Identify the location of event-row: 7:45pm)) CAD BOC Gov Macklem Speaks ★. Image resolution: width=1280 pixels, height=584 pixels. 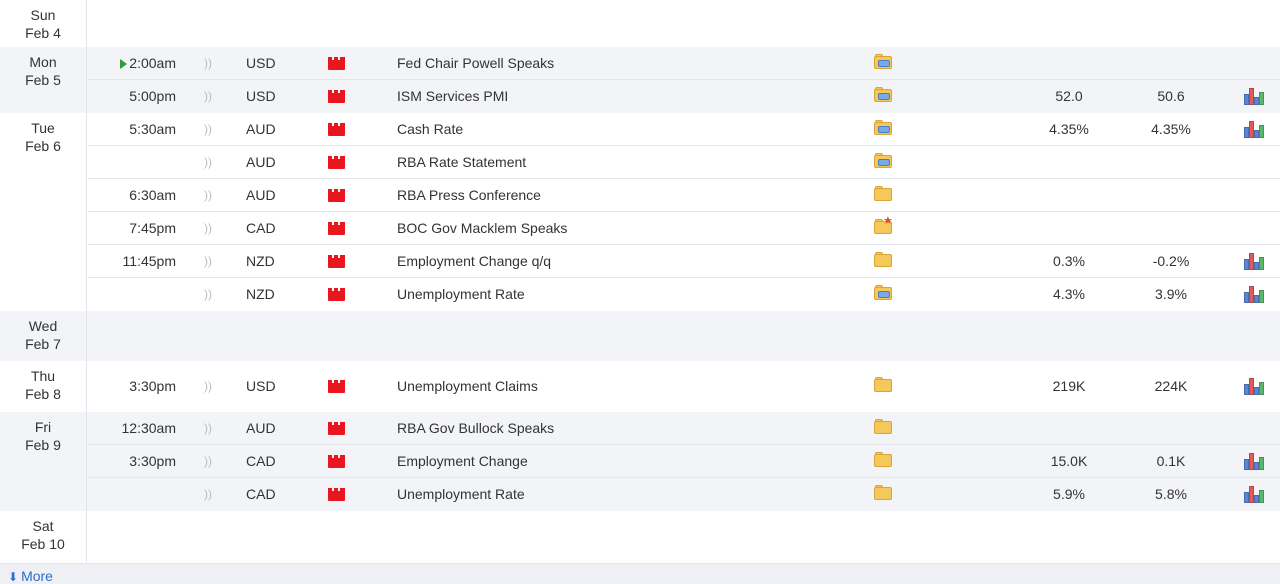
(684, 228).